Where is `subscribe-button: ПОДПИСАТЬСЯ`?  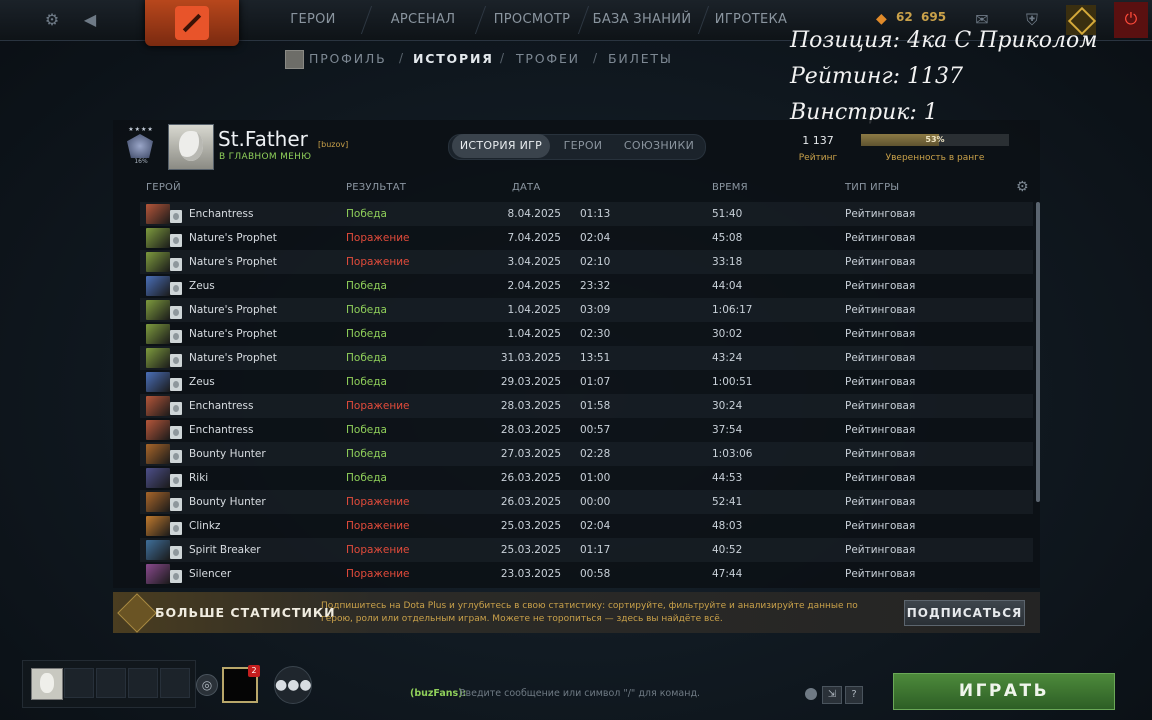
subscribe-button: ПОДПИСАТЬСЯ is located at coordinates (964, 613).